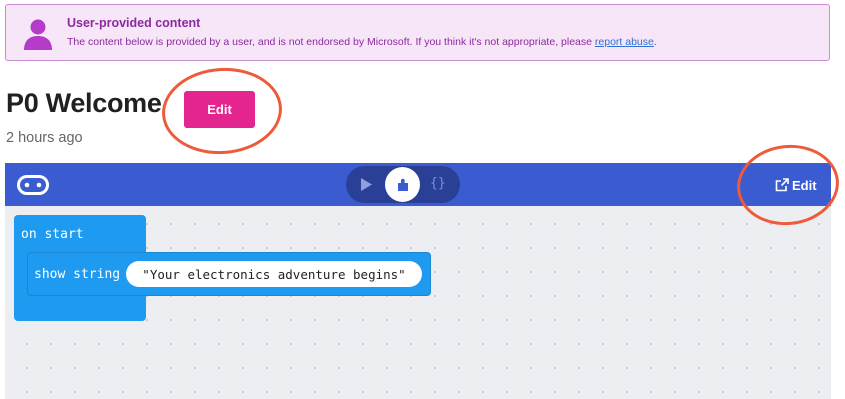  I want to click on puzzle-icon, so click(402, 184).